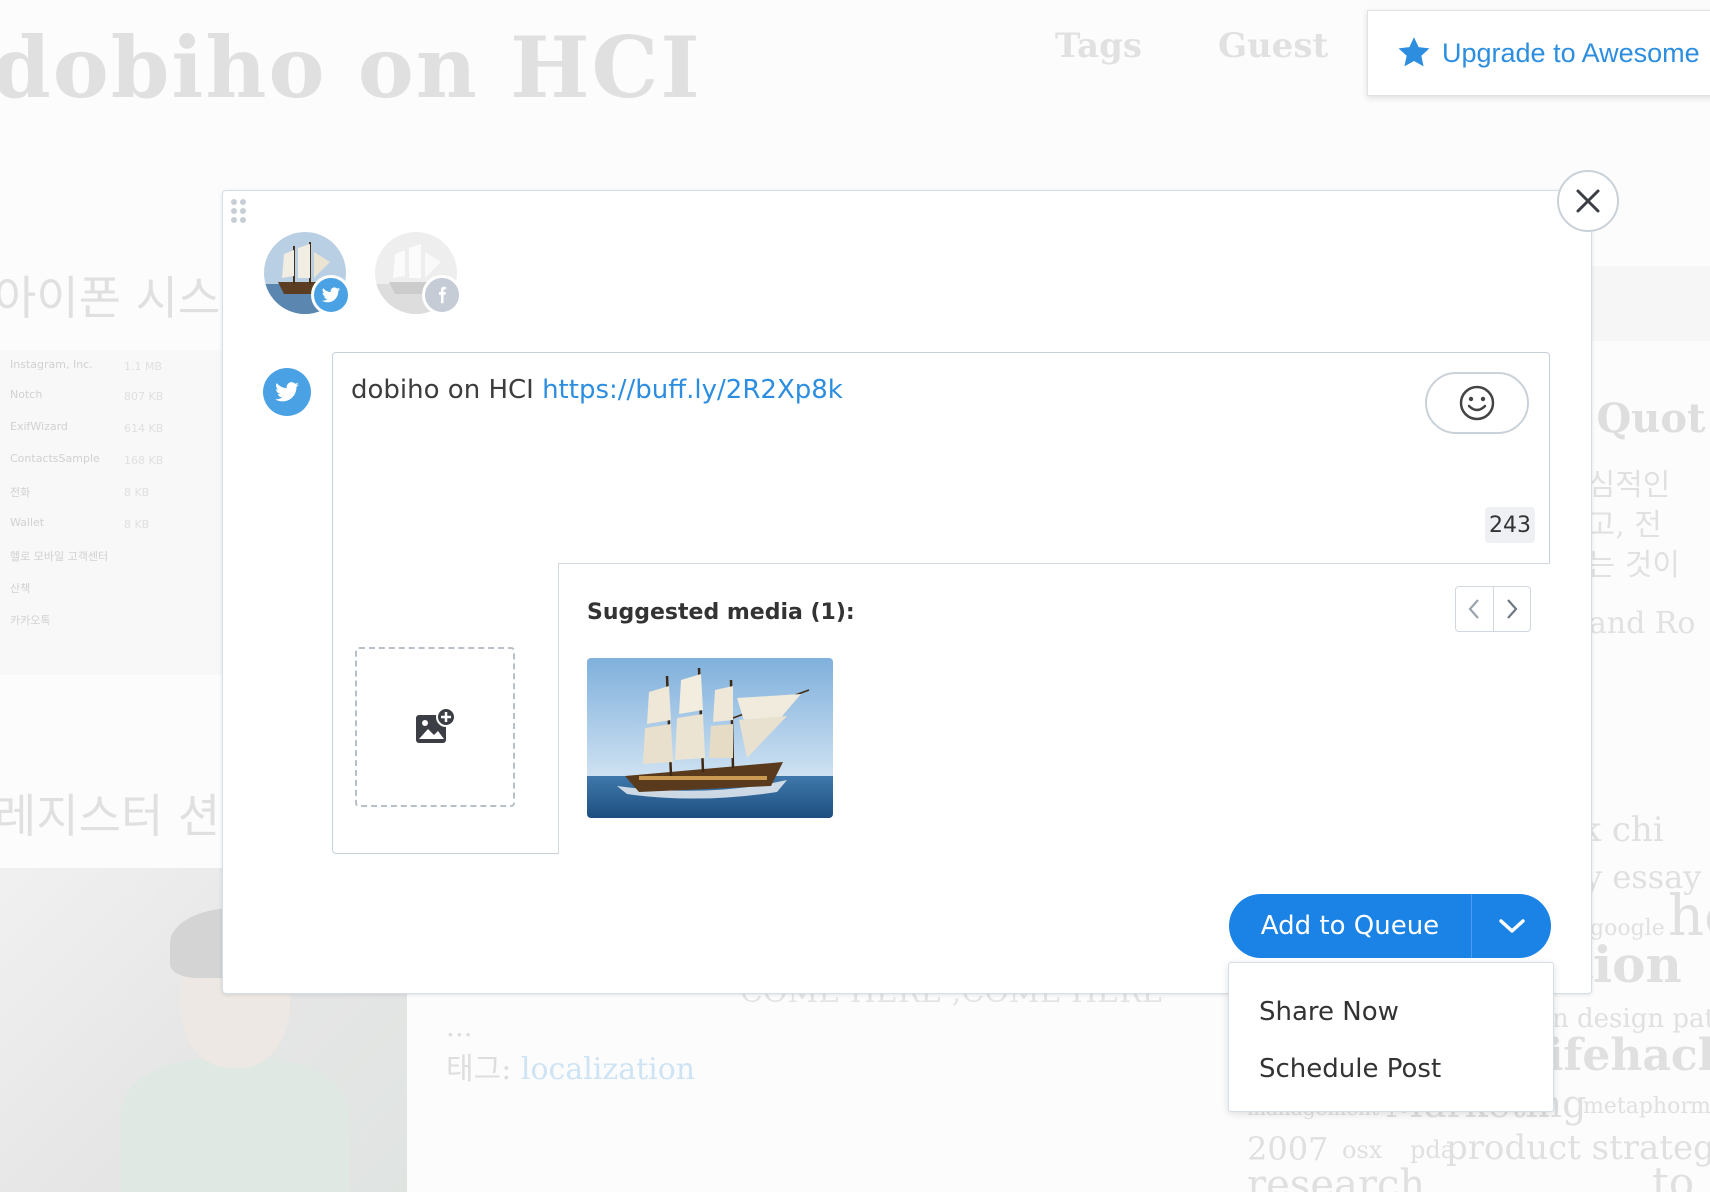 This screenshot has width=1710, height=1192. I want to click on smiley-icon, so click(1477, 403).